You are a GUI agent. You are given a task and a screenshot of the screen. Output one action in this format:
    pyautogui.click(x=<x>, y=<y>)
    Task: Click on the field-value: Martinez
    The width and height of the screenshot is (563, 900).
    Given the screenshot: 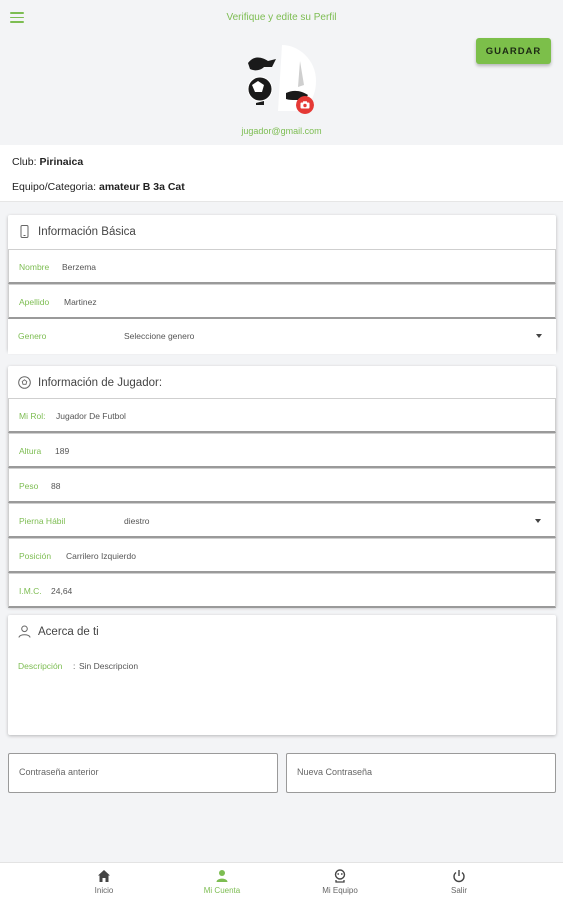 What is the action you would take?
    pyautogui.click(x=80, y=302)
    